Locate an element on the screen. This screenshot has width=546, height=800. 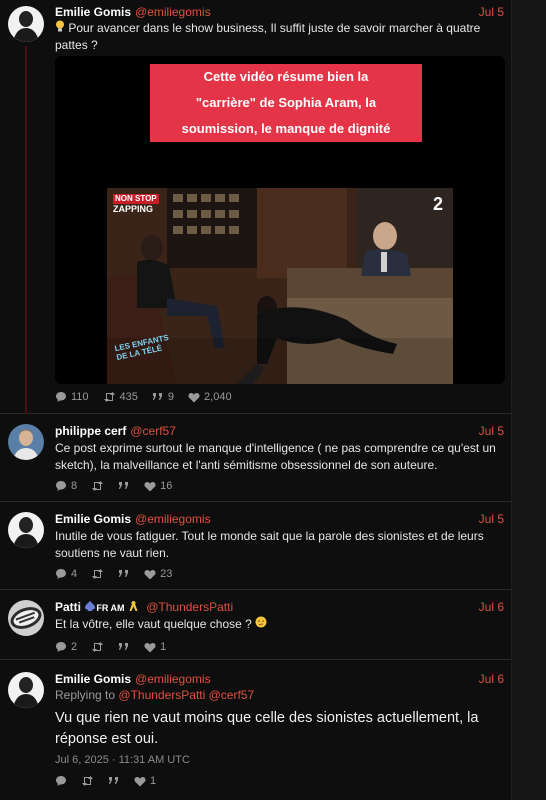
tweet-timestamp: Jul 6, 2025 · 11:31 AM UTC is located at coordinates (122, 760).